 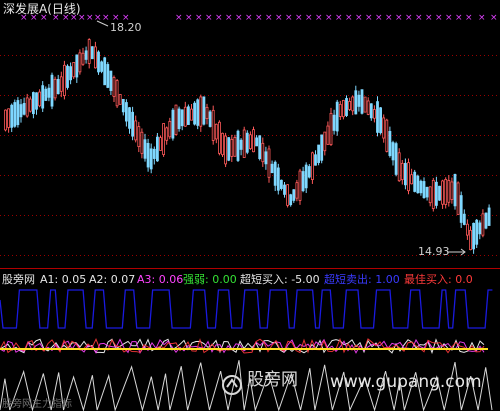 What do you see at coordinates (362, 279) in the screenshot?
I see `indicator-value-short-sell: 超短卖出: 1.00` at bounding box center [362, 279].